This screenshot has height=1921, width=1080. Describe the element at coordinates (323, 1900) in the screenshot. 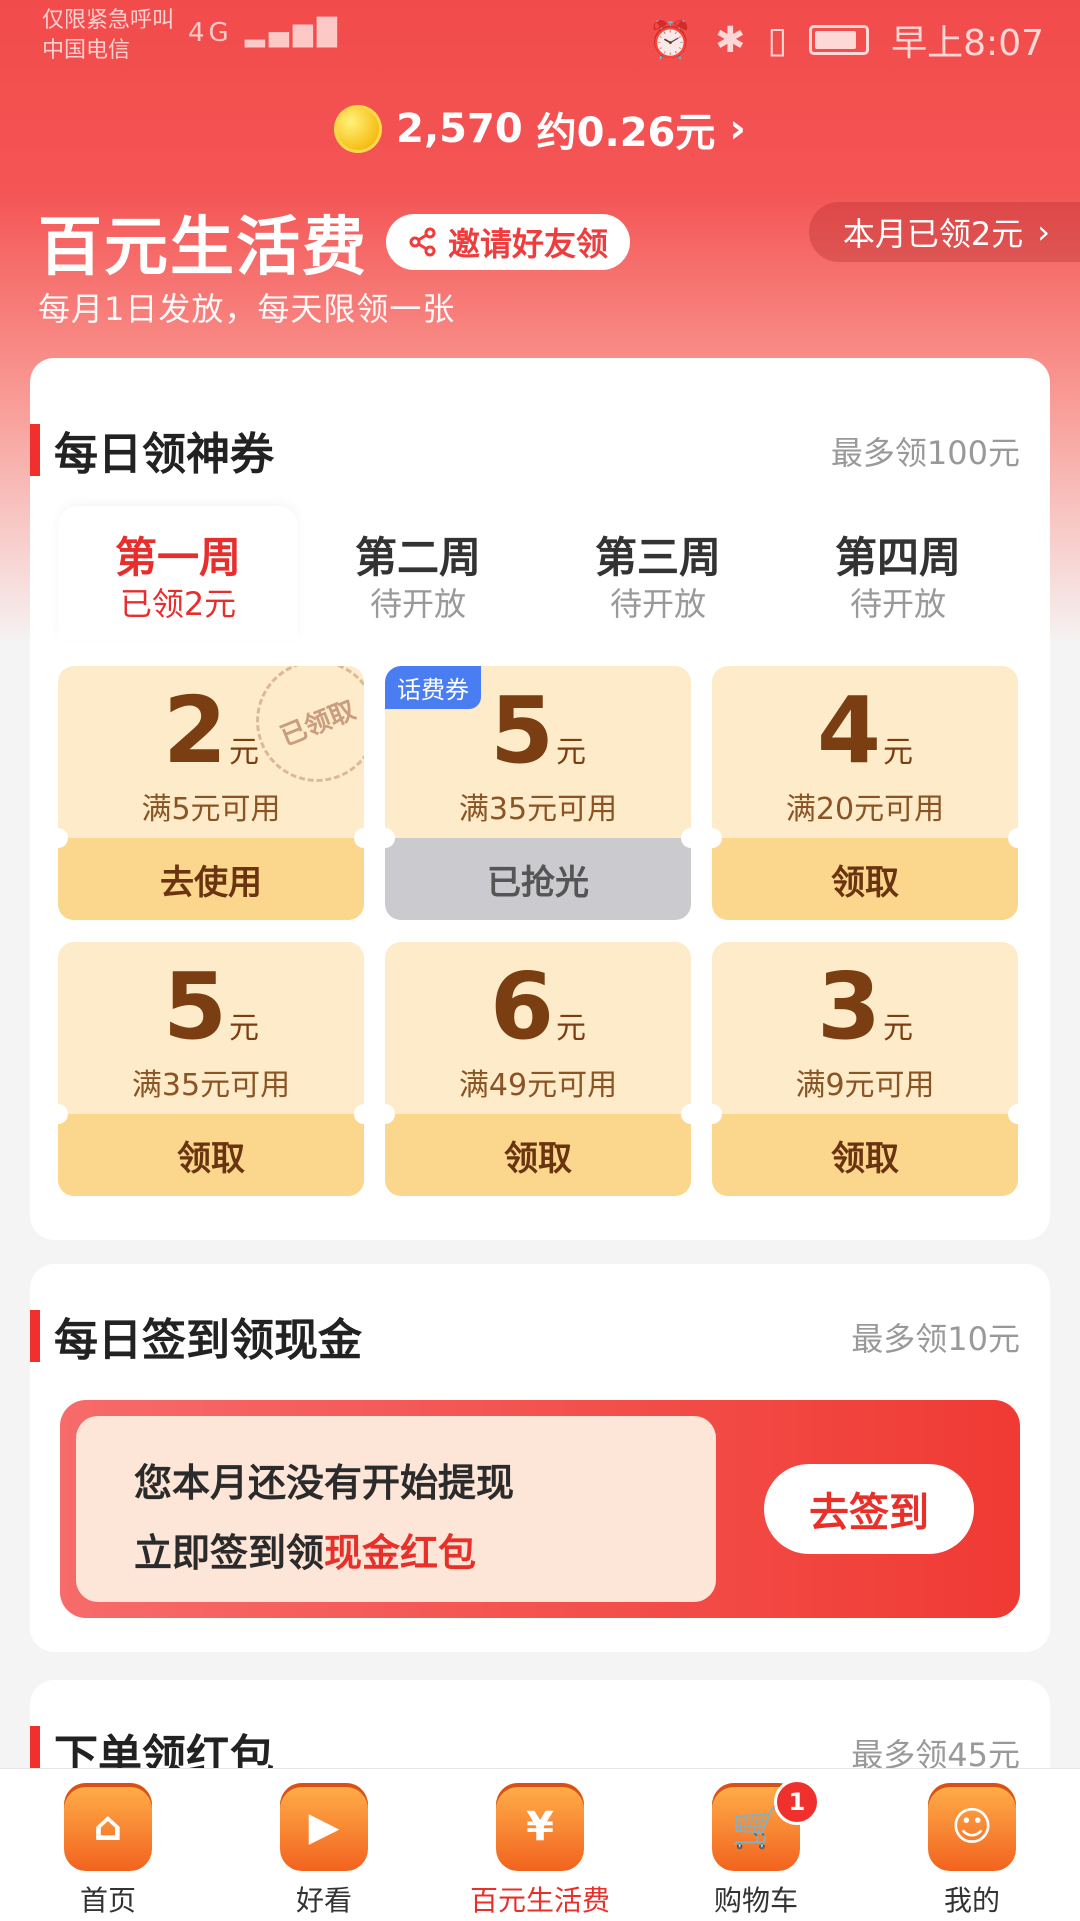

I see `tab-label: 好看` at that location.